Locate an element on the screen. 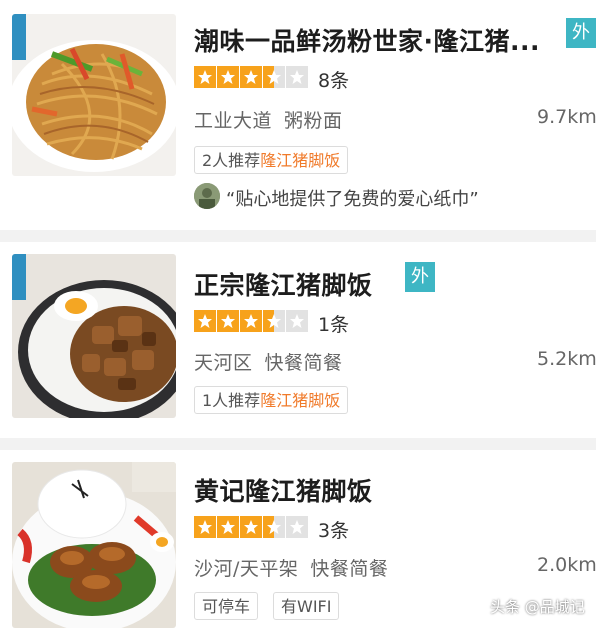 This screenshot has width=596, height=628. parking-tag: 可停车 is located at coordinates (226, 606).